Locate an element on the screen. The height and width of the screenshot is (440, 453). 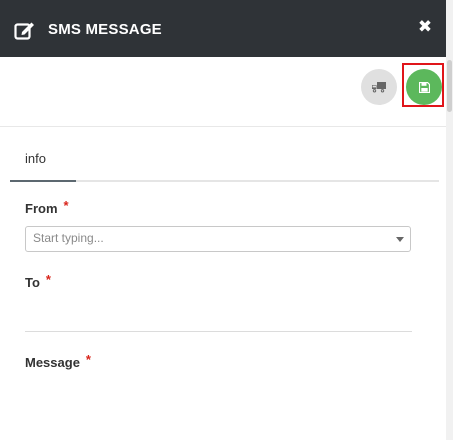
save-button is located at coordinates (424, 87).